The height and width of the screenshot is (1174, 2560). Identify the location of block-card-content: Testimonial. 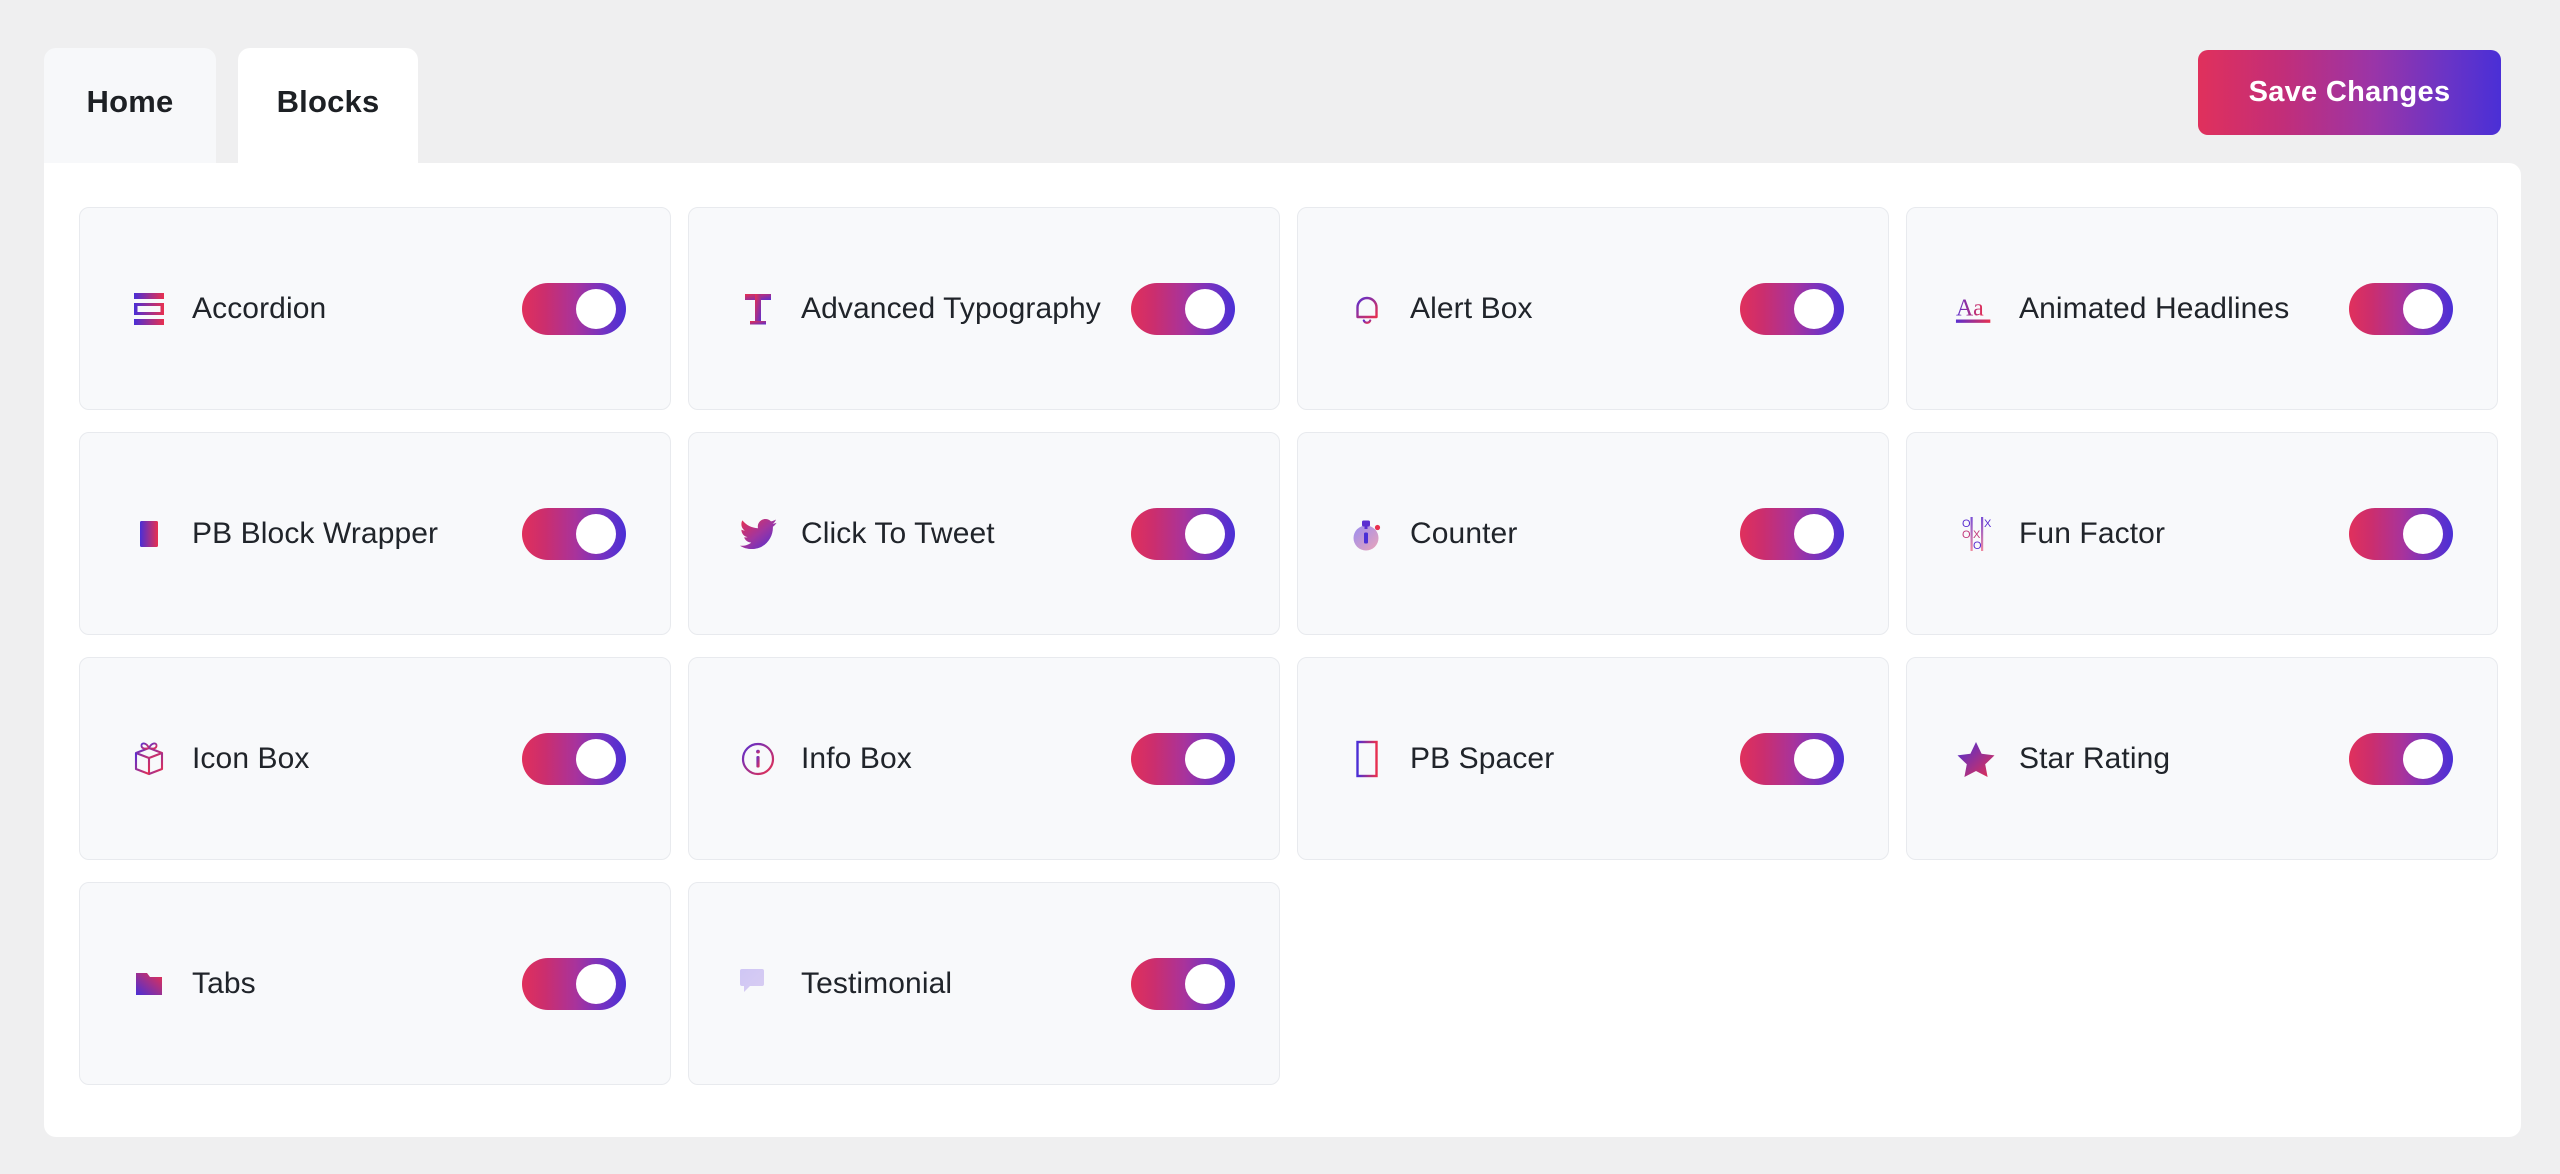
(934, 984).